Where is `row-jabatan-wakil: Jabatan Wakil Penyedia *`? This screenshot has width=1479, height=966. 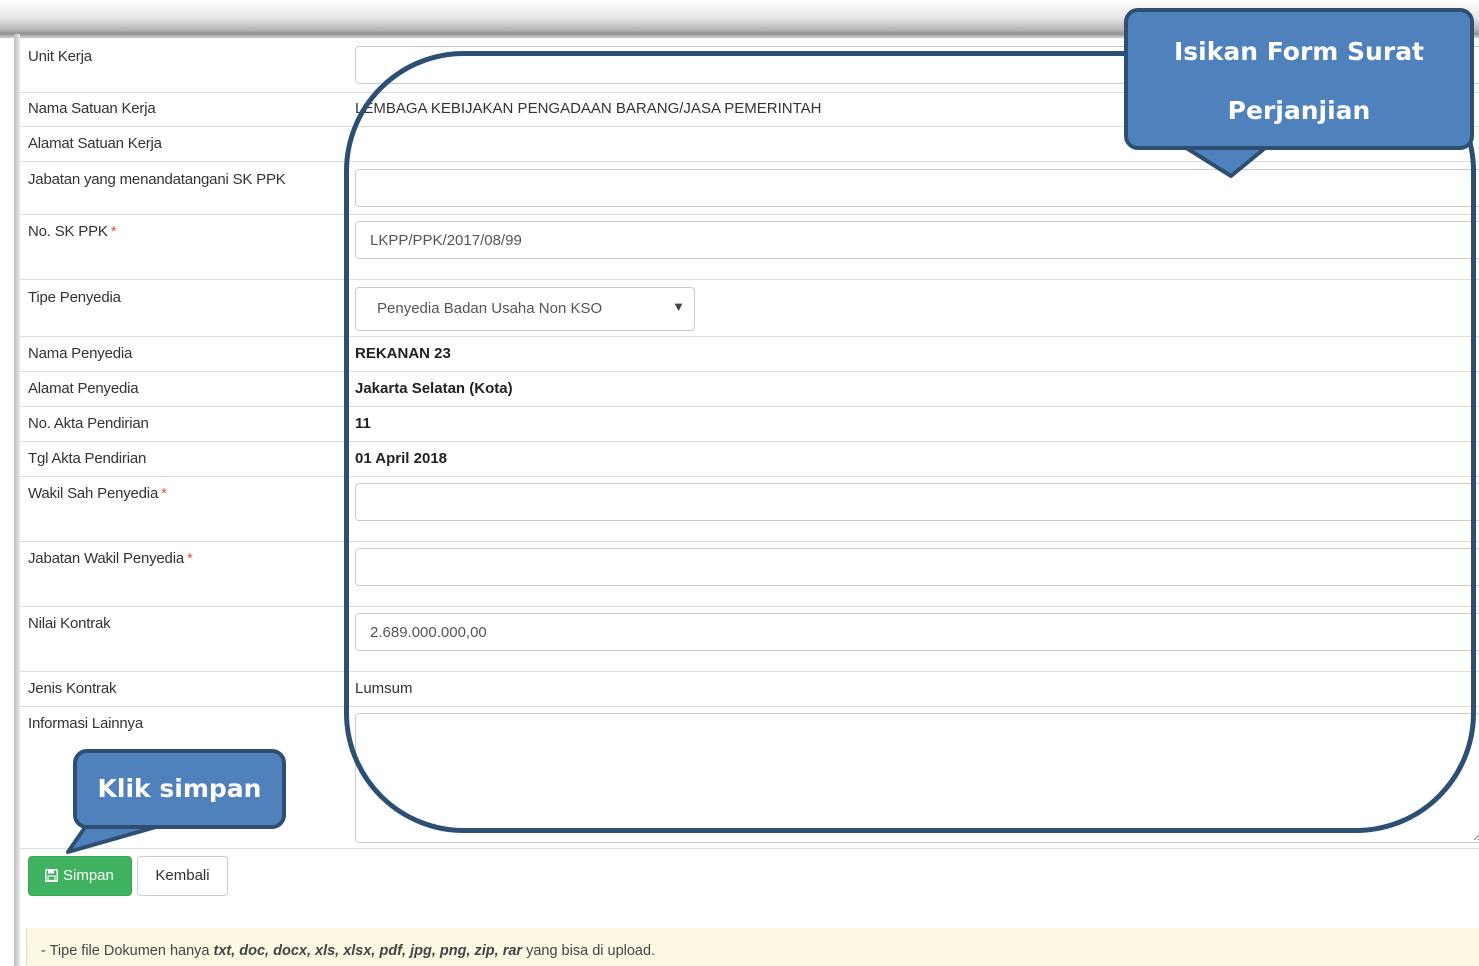
row-jabatan-wakil: Jabatan Wakil Penyedia * is located at coordinates (749, 574).